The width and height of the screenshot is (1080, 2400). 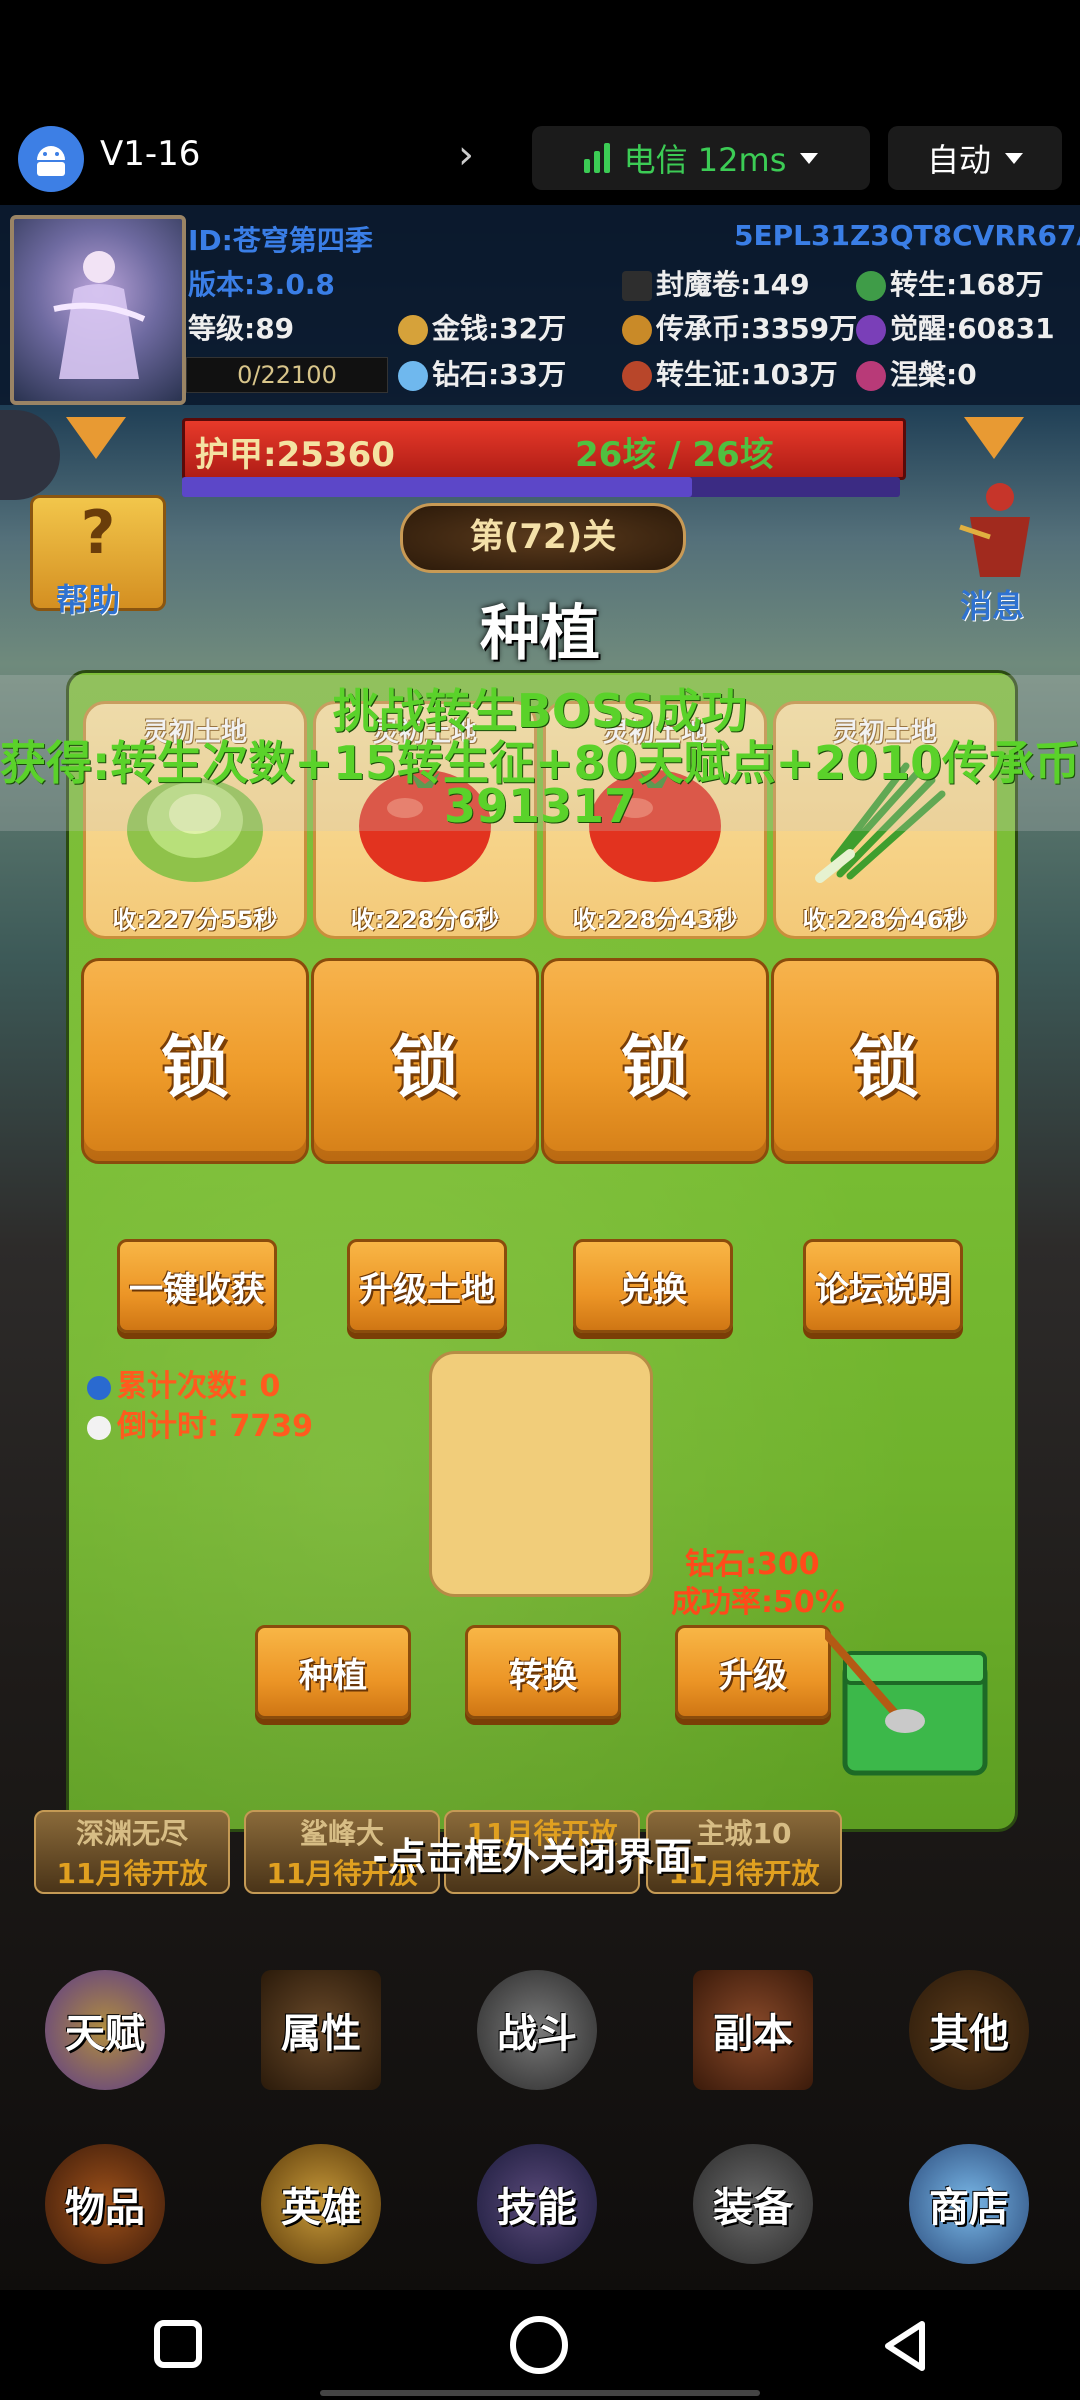 I want to click on gold-value: 金钱:32万, so click(x=499, y=328).